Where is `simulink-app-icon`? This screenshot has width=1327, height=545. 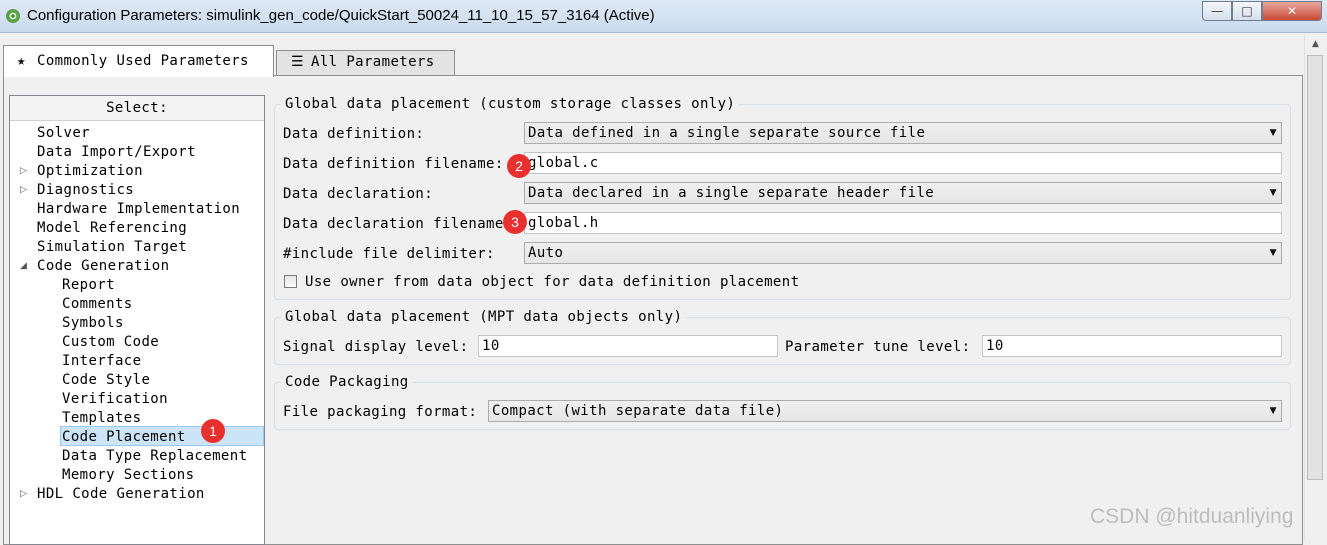
simulink-app-icon is located at coordinates (13, 16).